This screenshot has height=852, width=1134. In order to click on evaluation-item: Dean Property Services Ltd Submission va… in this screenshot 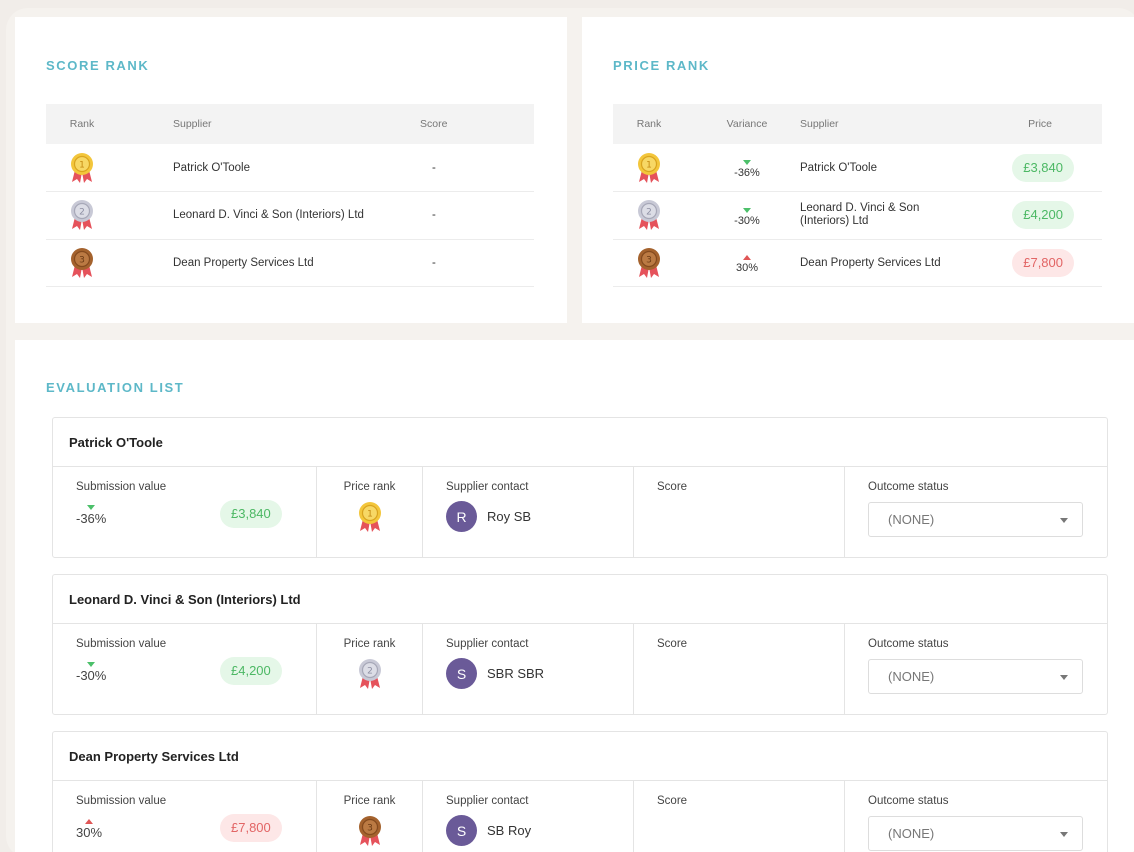, I will do `click(580, 791)`.